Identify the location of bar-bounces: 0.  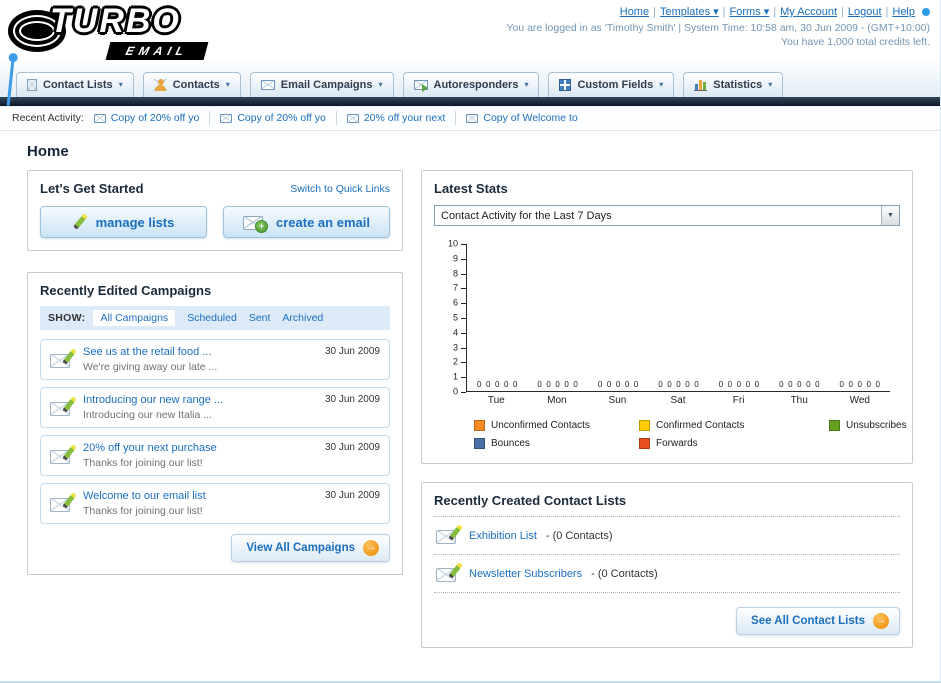
(869, 386).